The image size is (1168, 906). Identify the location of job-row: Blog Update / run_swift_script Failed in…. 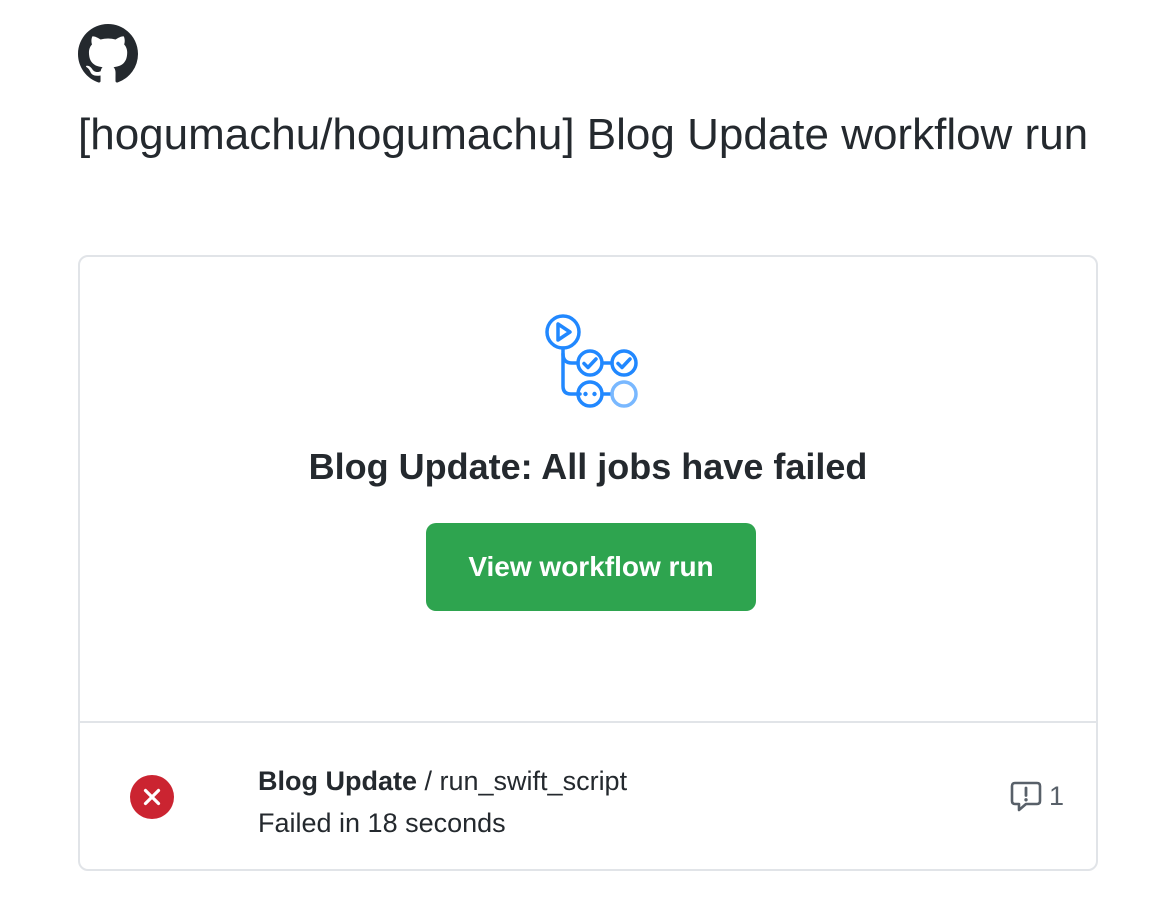
(588, 796).